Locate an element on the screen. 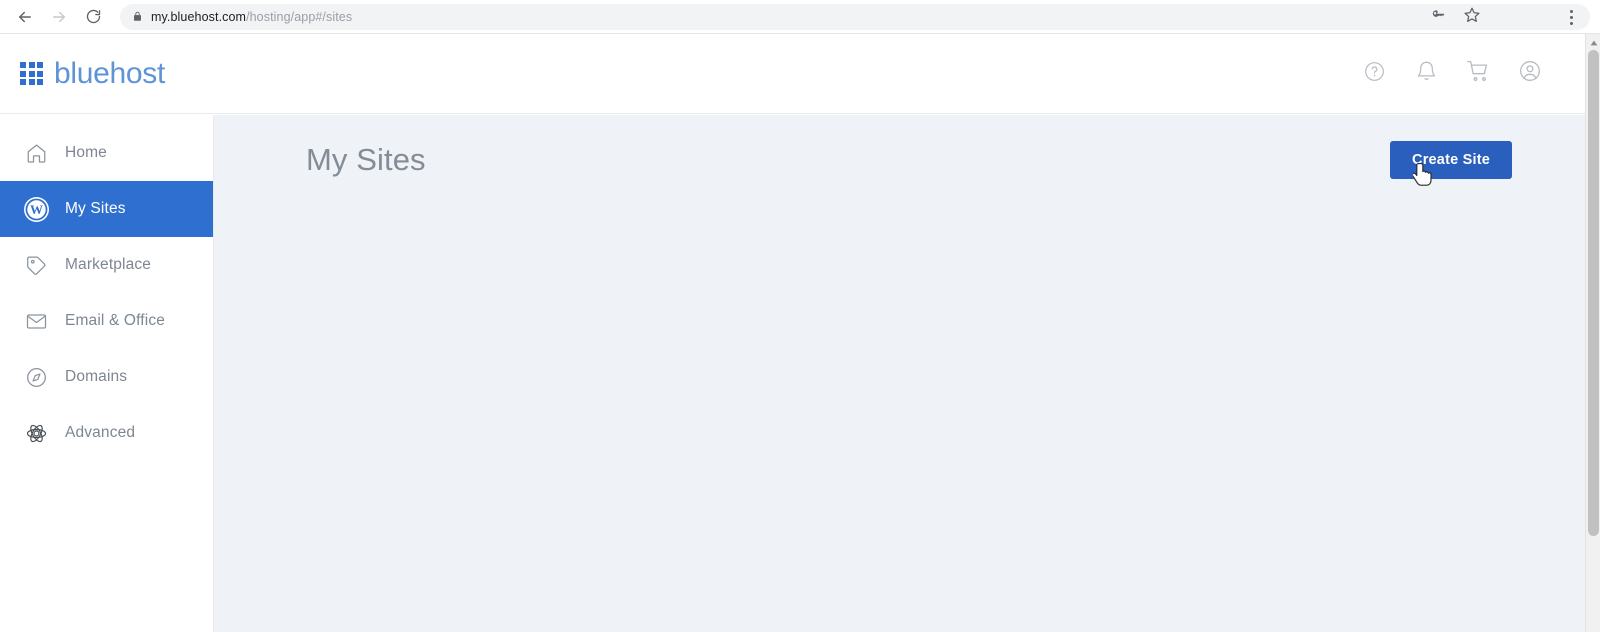  key-icon is located at coordinates (1438, 17).